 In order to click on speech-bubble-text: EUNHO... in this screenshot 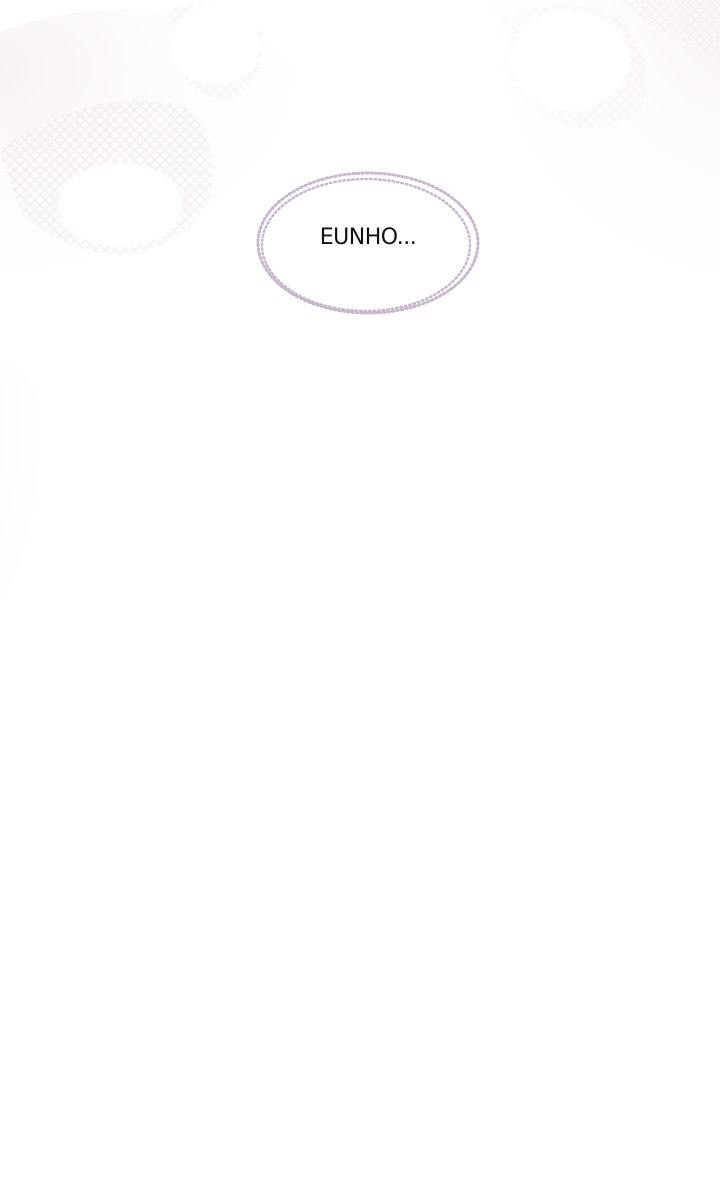, I will do `click(368, 237)`.